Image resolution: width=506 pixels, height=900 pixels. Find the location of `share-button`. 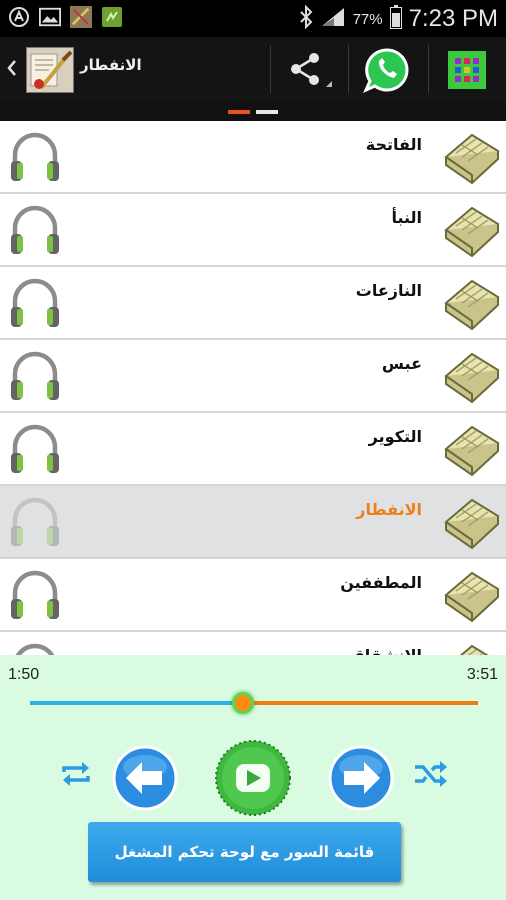

share-button is located at coordinates (308, 70).